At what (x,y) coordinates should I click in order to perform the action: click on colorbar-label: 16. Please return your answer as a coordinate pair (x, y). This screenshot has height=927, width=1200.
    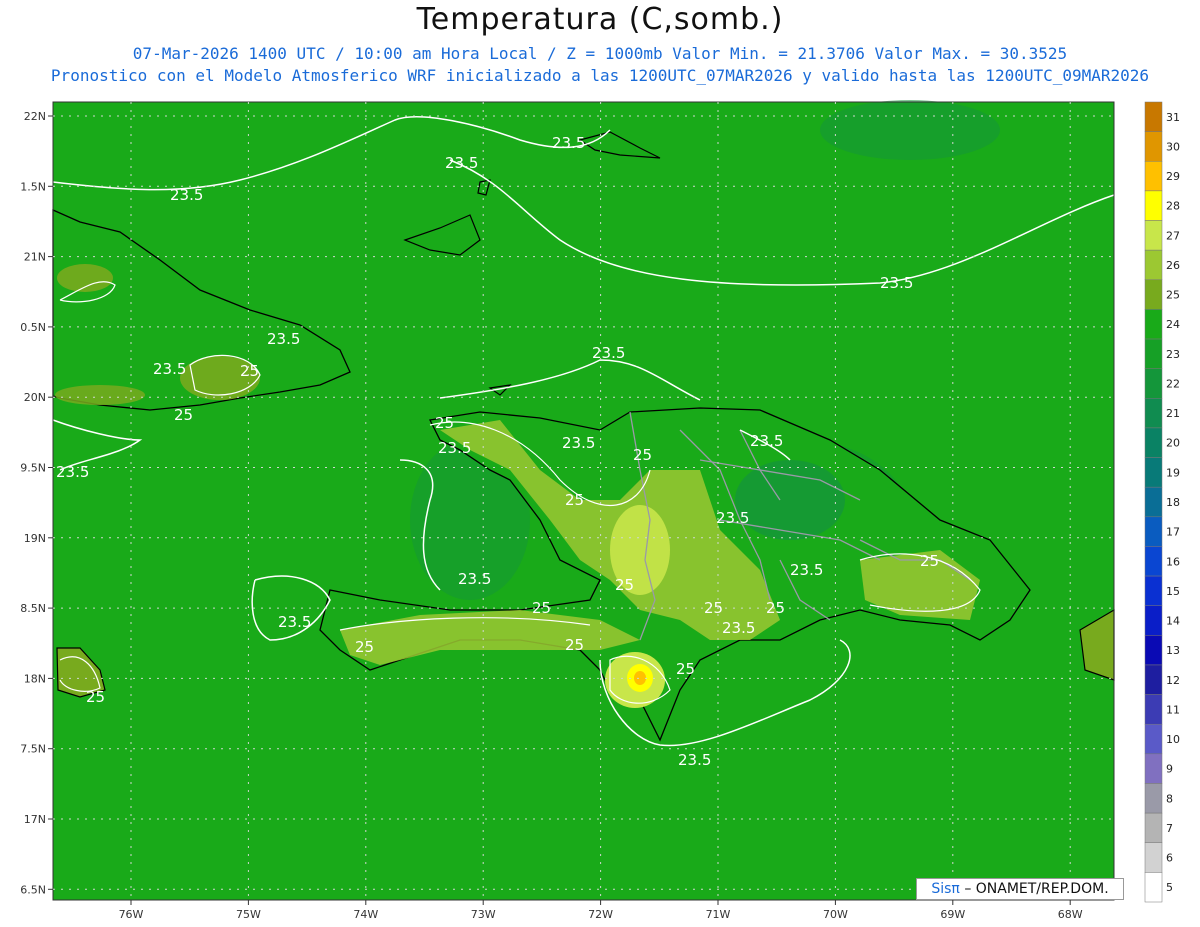
    Looking at the image, I should click on (1173, 561).